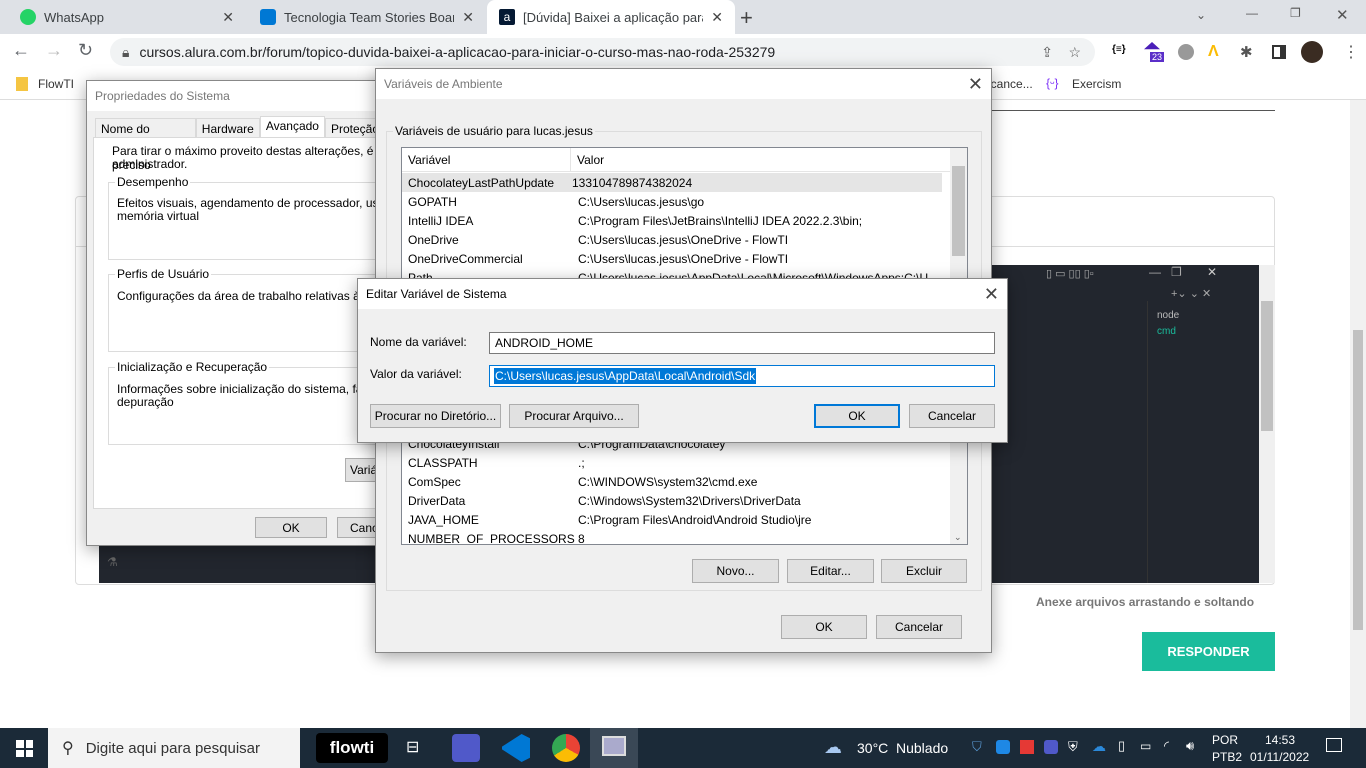  I want to click on tab-title: WhatsApp, so click(74, 17).